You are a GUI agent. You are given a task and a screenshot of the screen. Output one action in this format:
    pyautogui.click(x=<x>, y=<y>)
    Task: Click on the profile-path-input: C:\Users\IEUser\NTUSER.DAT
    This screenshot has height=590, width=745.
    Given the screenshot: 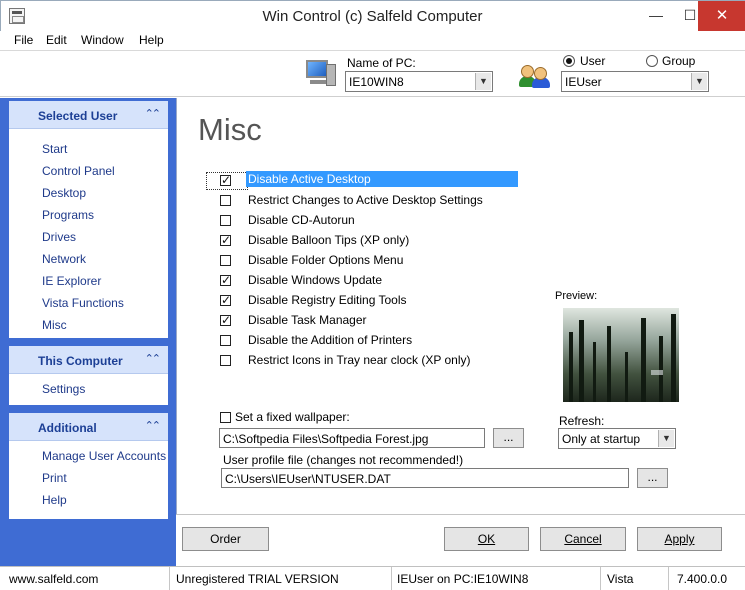 What is the action you would take?
    pyautogui.click(x=425, y=478)
    